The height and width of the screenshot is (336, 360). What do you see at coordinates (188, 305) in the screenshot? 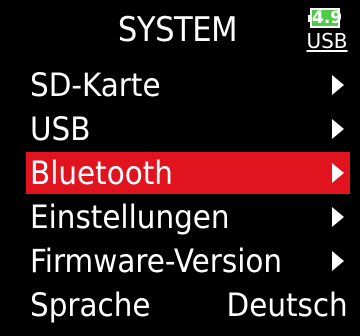
I see `menu-item-sprache: Sprache Deutsch` at bounding box center [188, 305].